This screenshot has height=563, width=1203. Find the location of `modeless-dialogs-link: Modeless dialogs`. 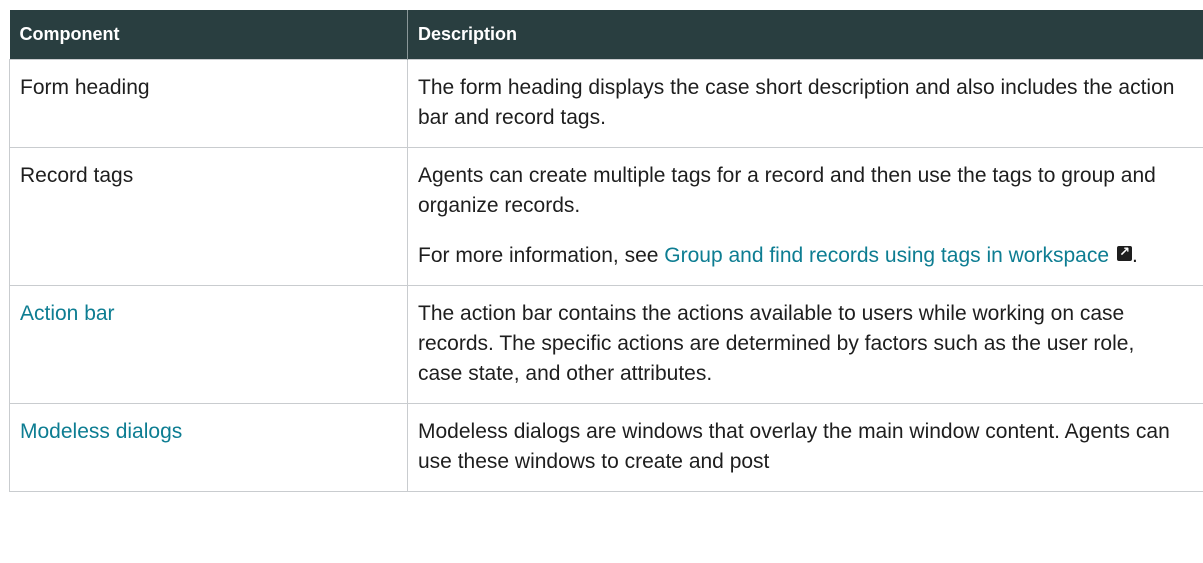

modeless-dialogs-link: Modeless dialogs is located at coordinates (101, 431).